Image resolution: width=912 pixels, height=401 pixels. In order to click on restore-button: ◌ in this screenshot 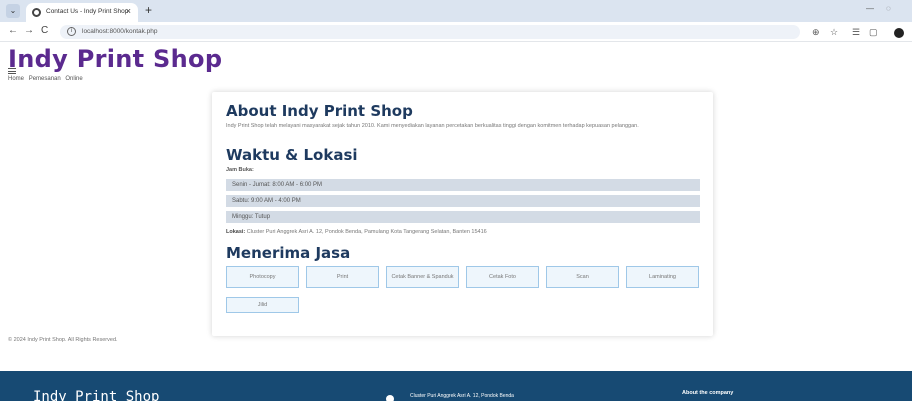, I will do `click(888, 8)`.